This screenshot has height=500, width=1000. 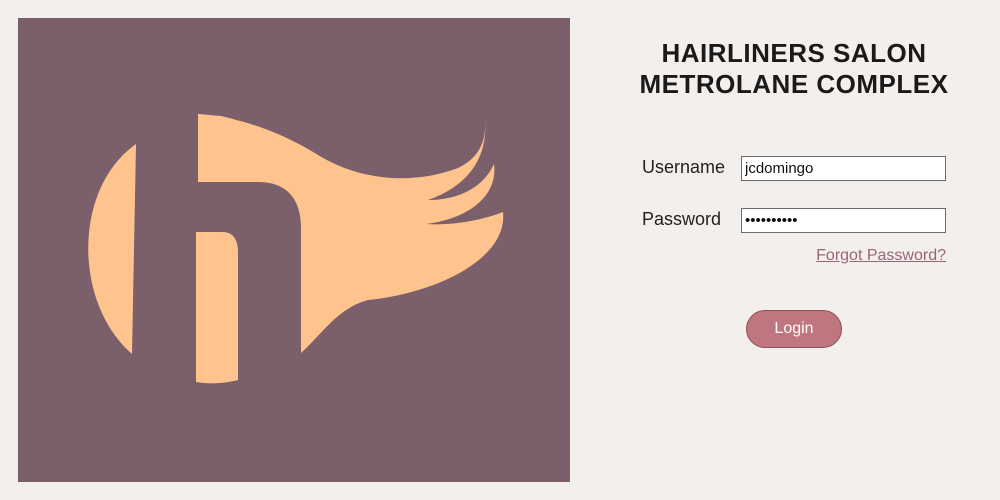 I want to click on forgot-password-link: Forgot Password?, so click(x=881, y=256).